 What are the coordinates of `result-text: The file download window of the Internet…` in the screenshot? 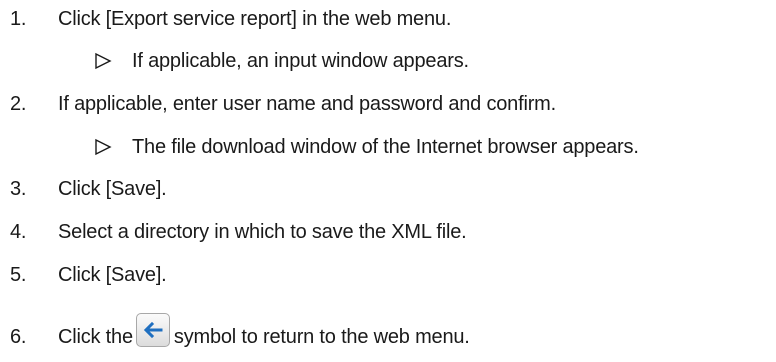 It's located at (385, 147).